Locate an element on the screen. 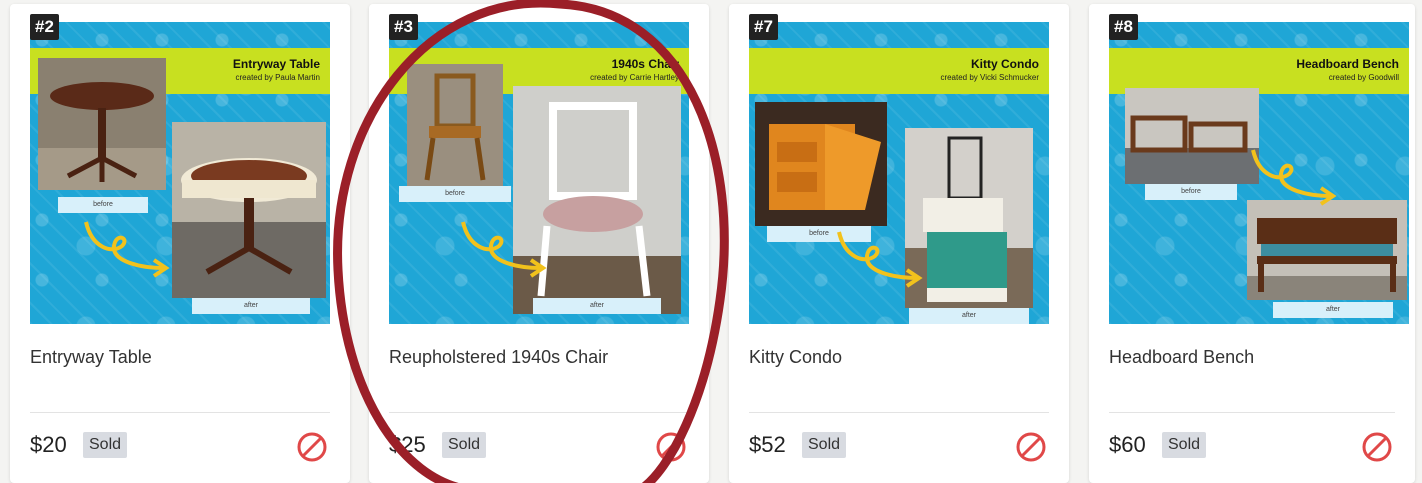 This screenshot has width=1422, height=483. bench-icon is located at coordinates (1327, 259).